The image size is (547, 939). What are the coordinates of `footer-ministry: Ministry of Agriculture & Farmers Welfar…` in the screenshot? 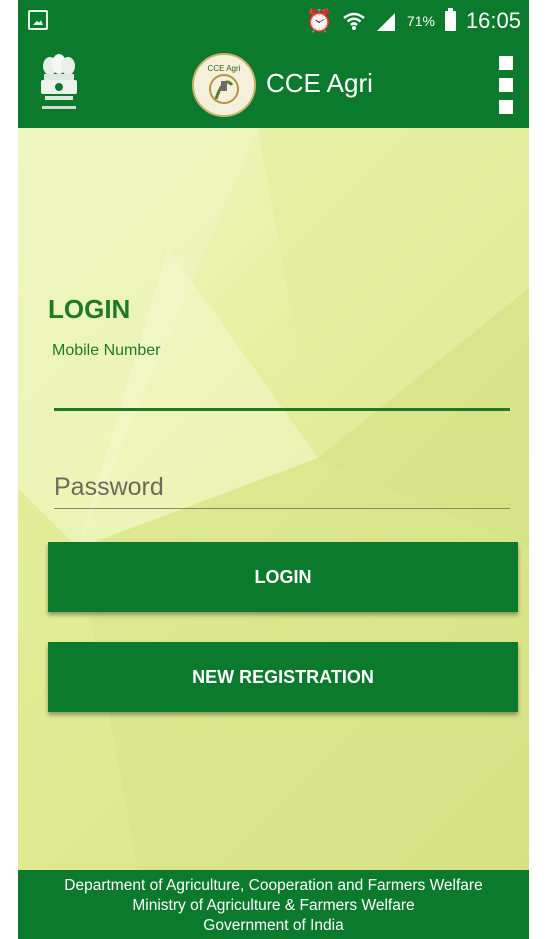 It's located at (273, 905).